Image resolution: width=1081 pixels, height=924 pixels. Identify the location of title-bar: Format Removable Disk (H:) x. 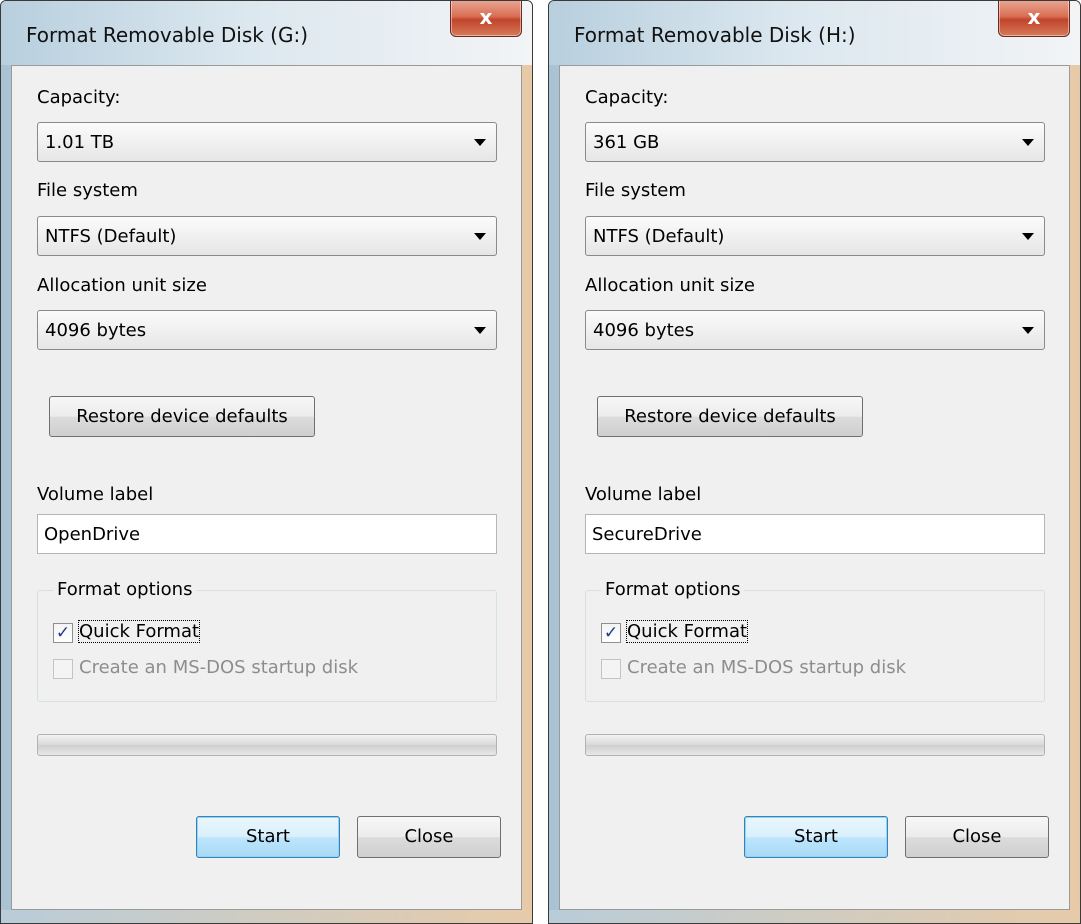
(814, 33).